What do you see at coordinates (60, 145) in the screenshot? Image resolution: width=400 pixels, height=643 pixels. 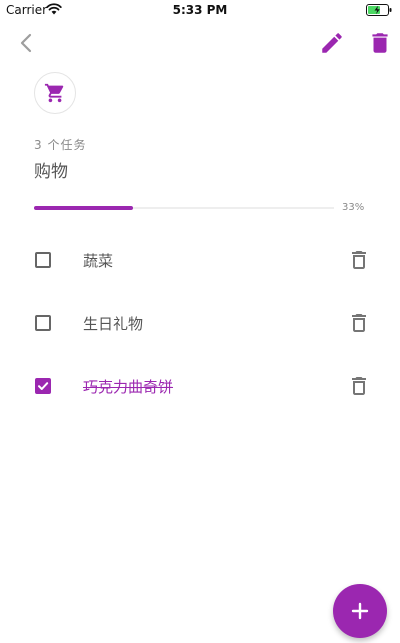 I see `task-count: 3 个任务` at bounding box center [60, 145].